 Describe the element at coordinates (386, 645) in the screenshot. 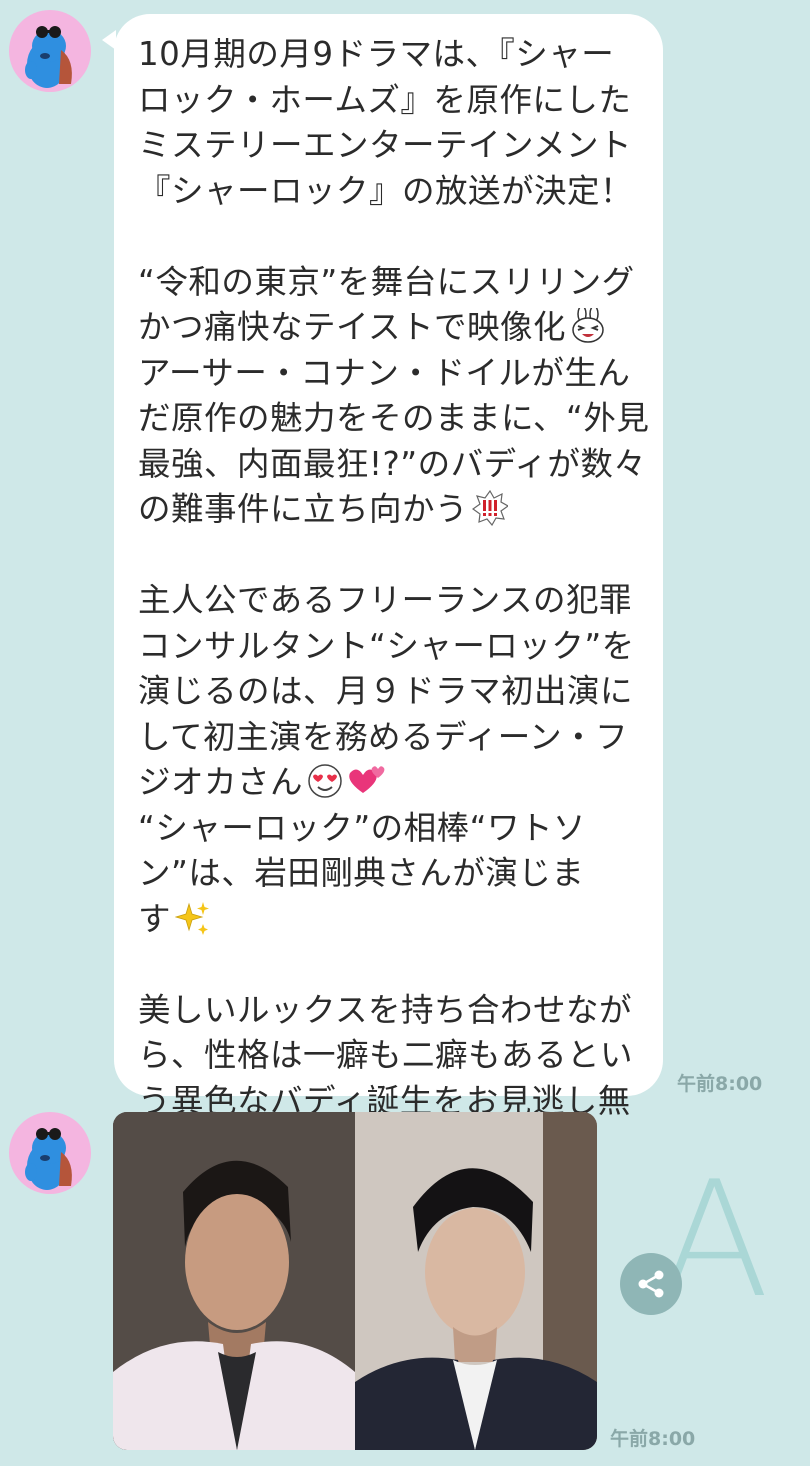

I see `message-line: コンサルタント“シャーロック”を` at that location.